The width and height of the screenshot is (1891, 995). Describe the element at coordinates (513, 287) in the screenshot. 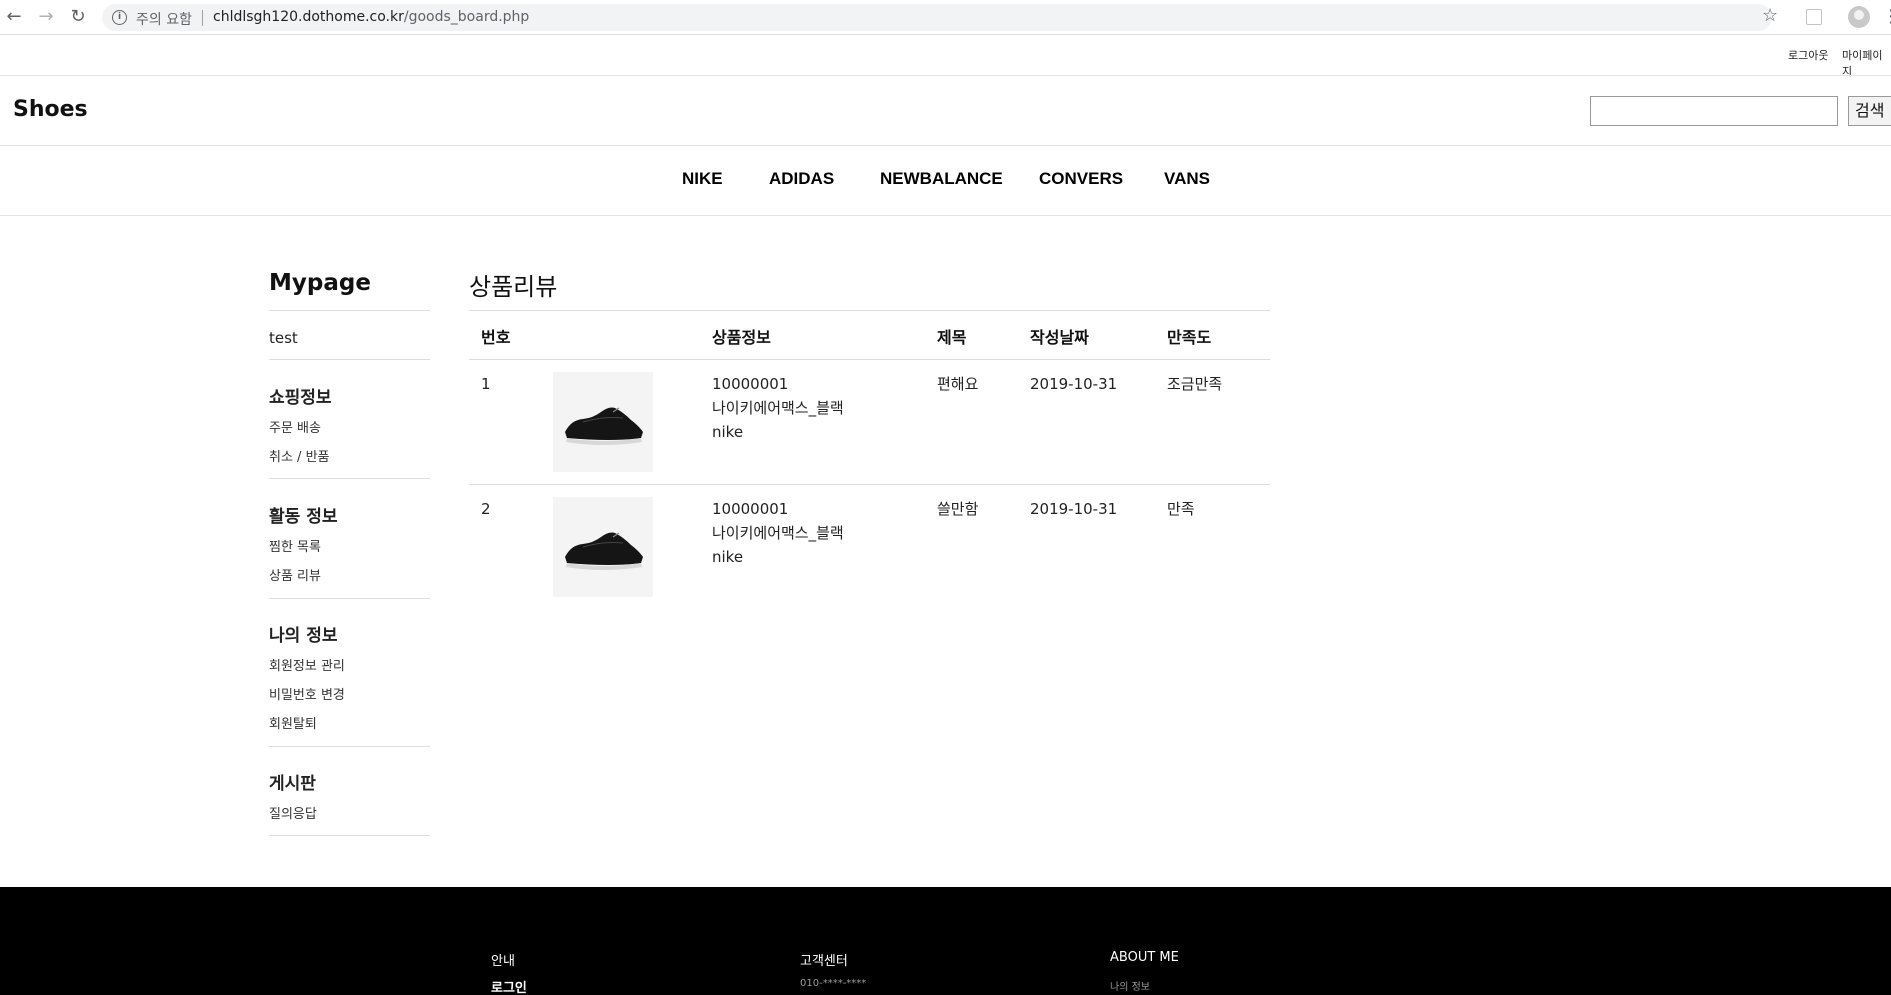

I see `page-title: 상품리뷰` at that location.